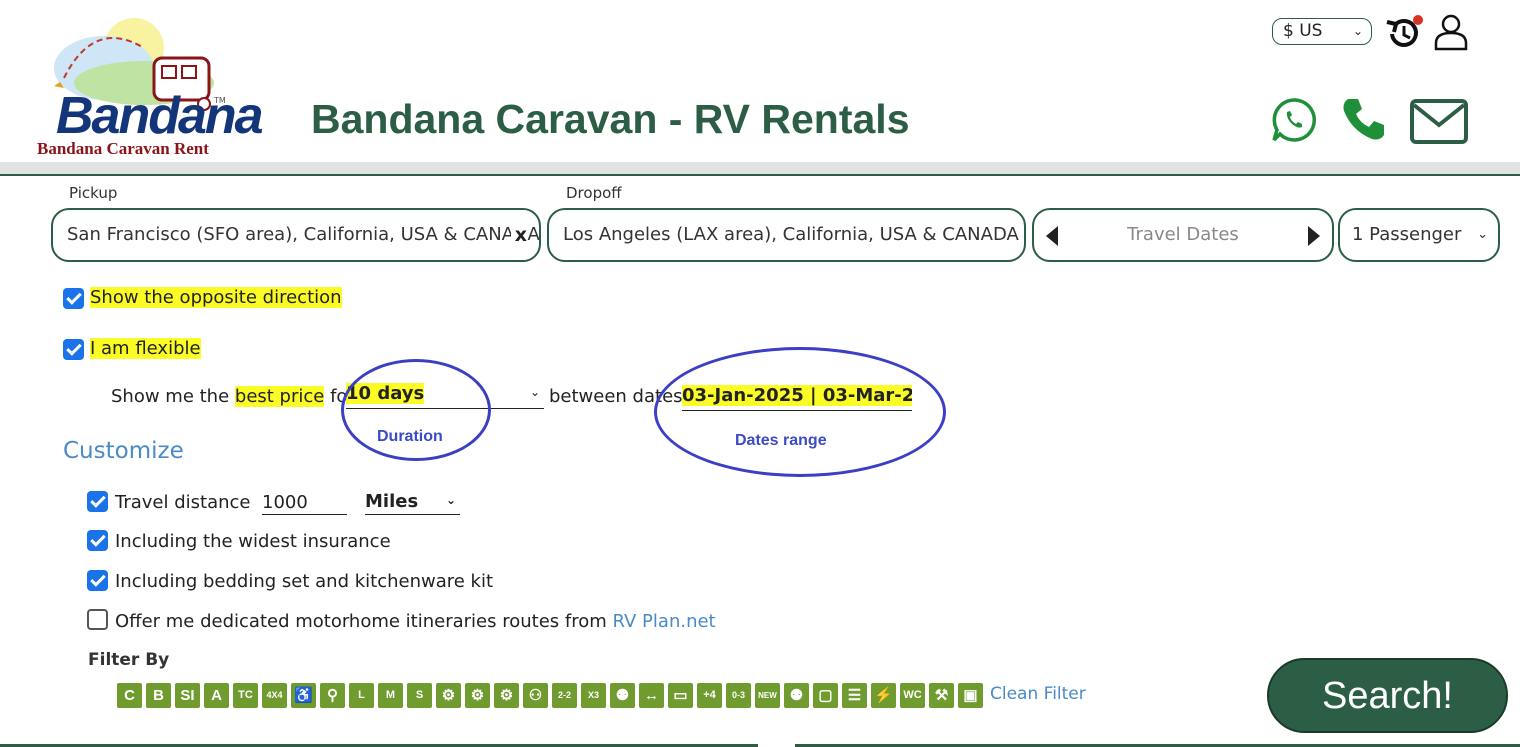  What do you see at coordinates (1314, 236) in the screenshot?
I see `next-date-icon` at bounding box center [1314, 236].